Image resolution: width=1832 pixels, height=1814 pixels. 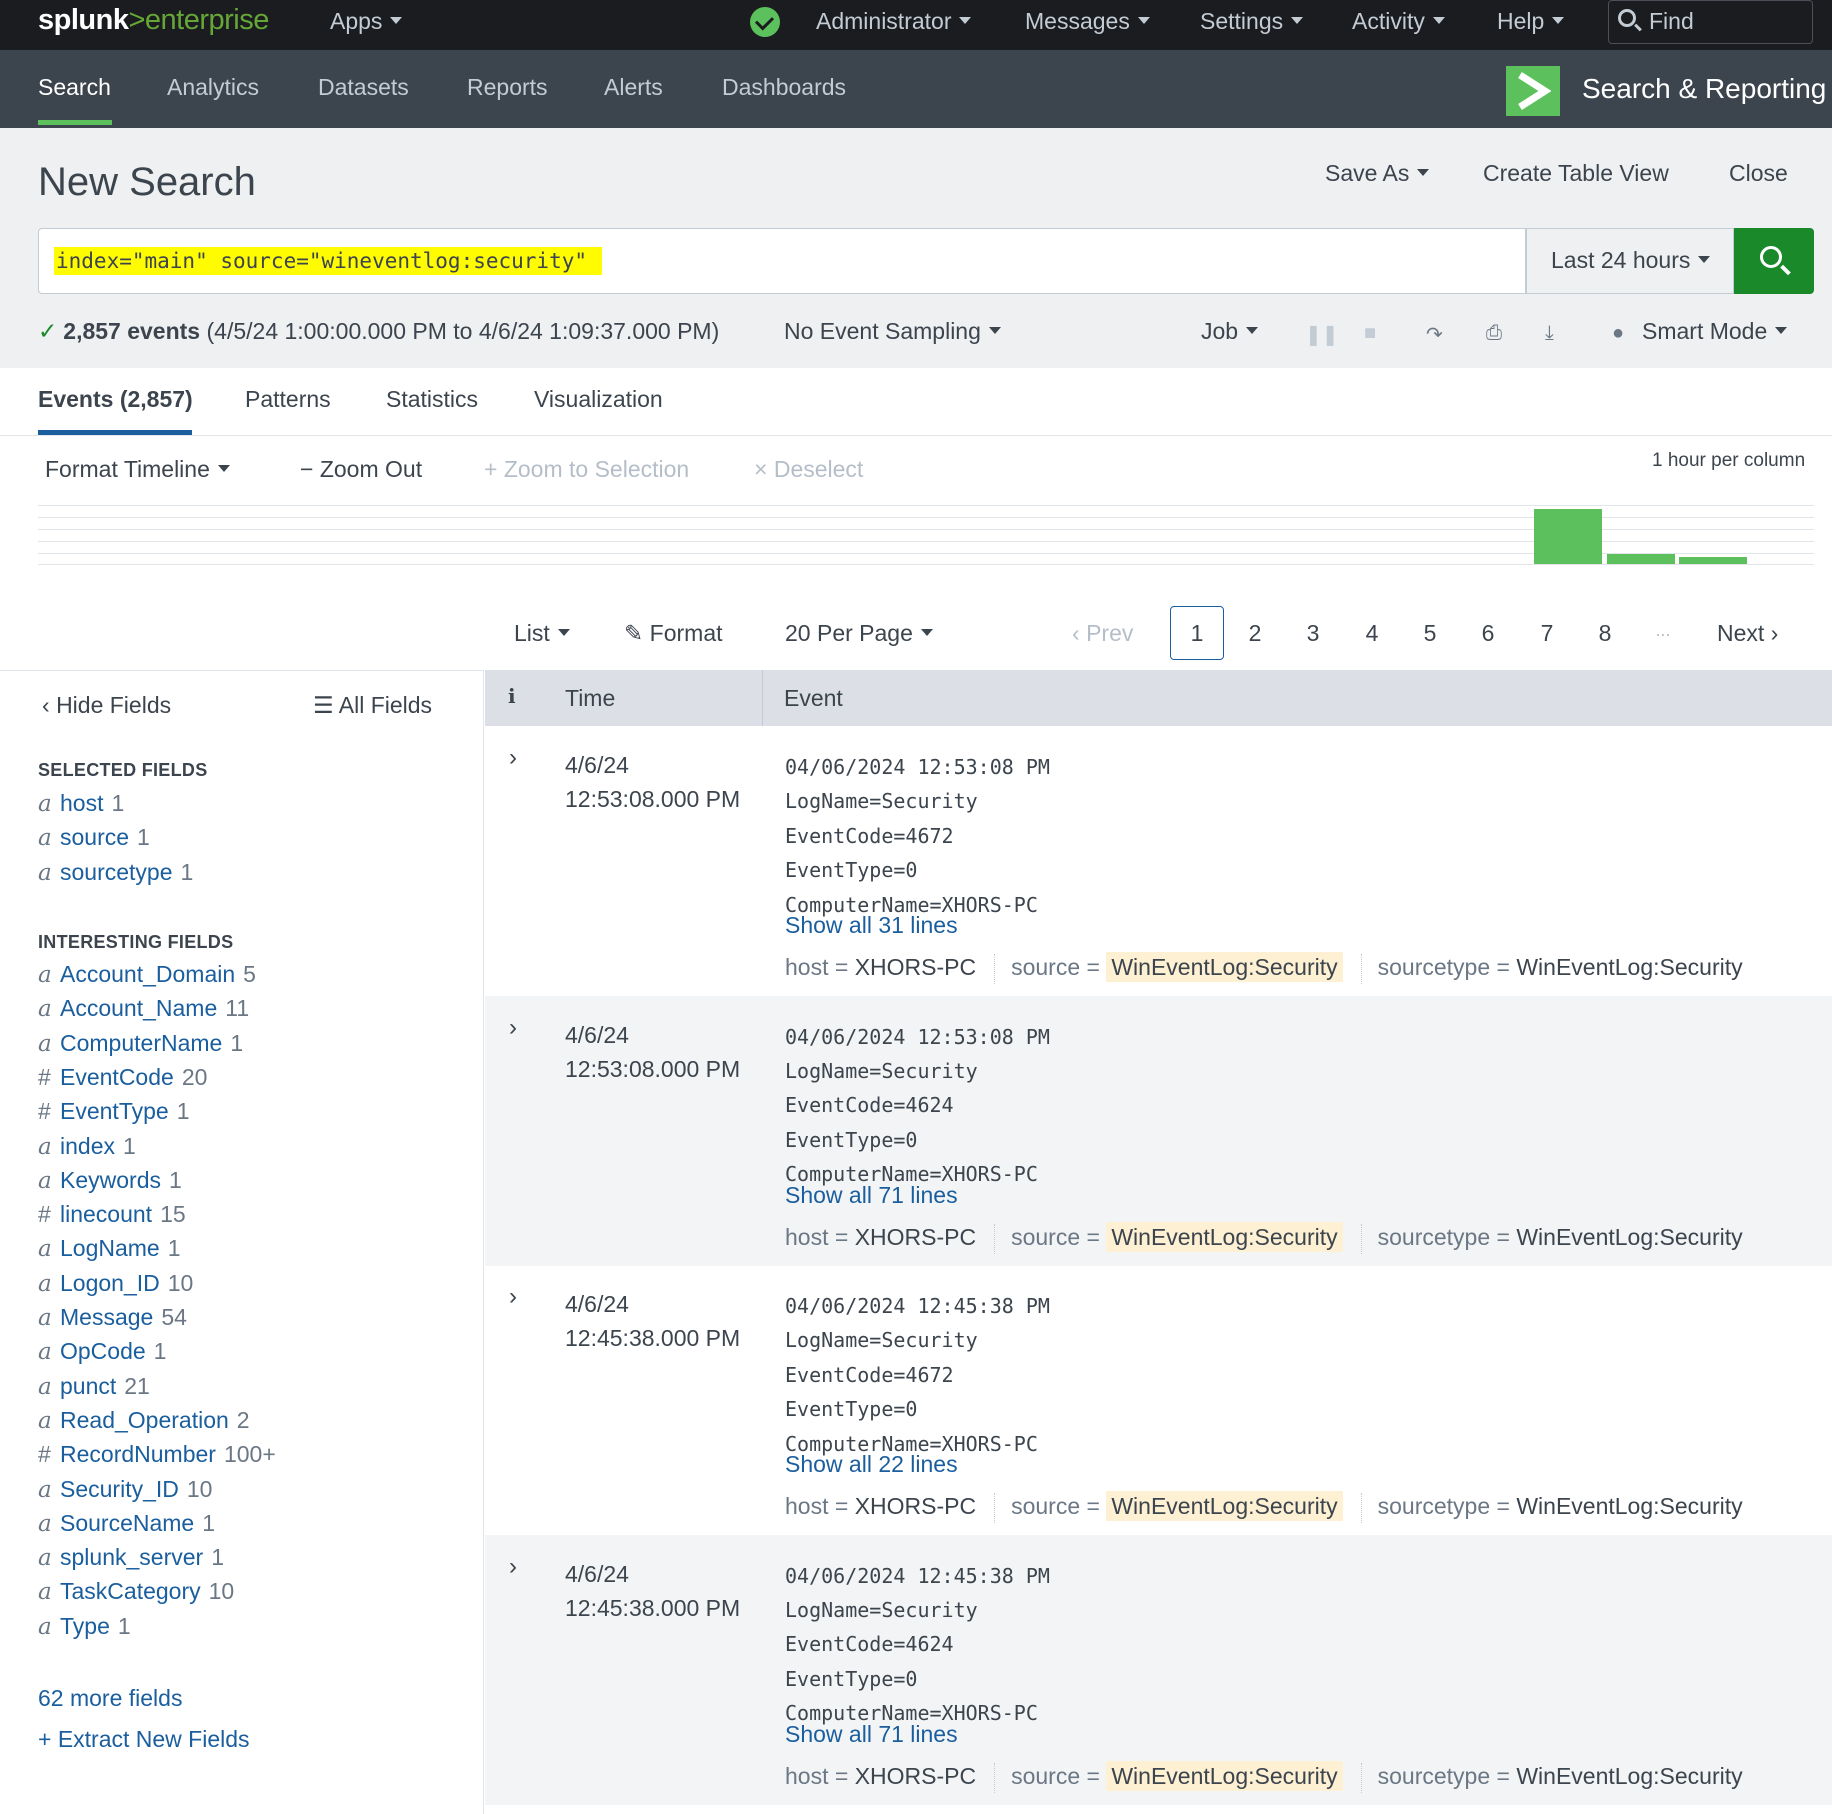 I want to click on field-name: RecordNumber, so click(x=138, y=1454).